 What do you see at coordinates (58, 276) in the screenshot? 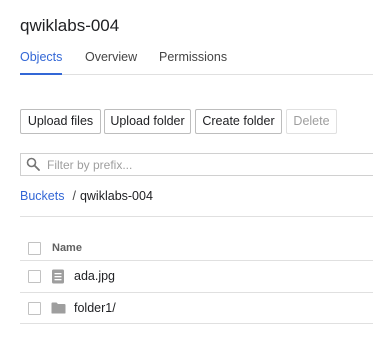
I see `file-icon` at bounding box center [58, 276].